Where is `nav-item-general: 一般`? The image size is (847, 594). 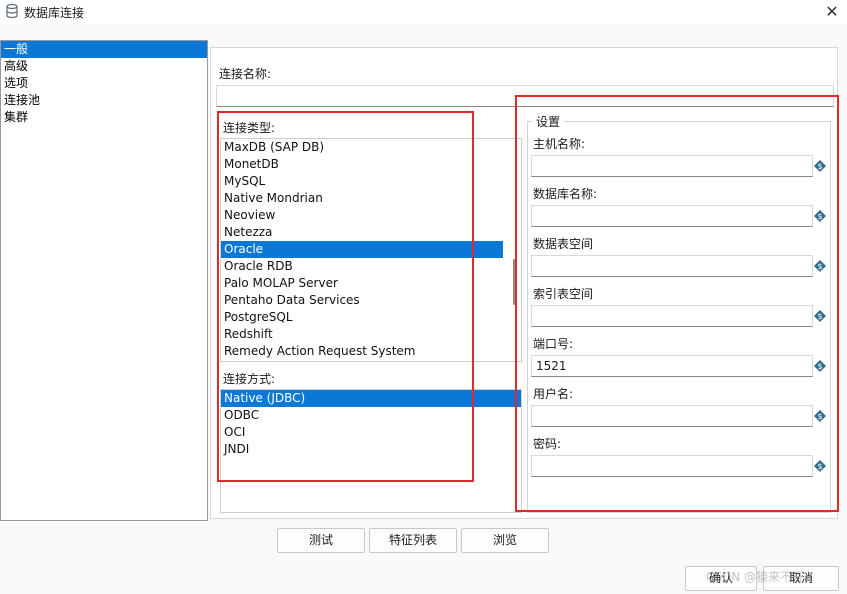
nav-item-general: 一般 is located at coordinates (104, 49).